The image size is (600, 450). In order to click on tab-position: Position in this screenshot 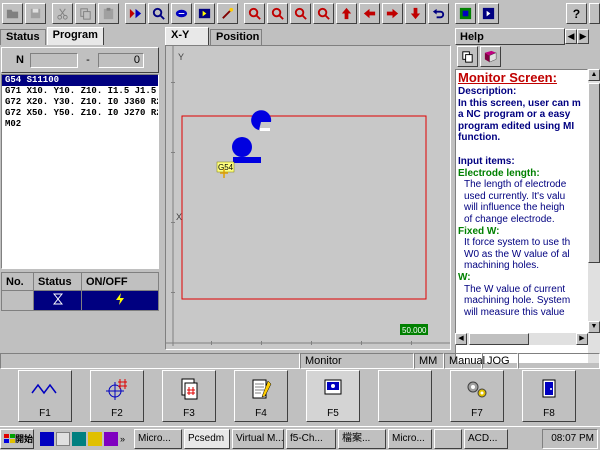, I will do `click(236, 37)`.